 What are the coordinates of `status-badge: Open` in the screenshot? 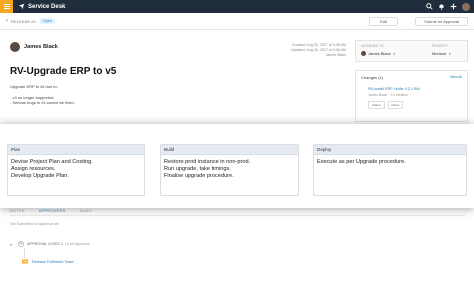 It's located at (47, 21).